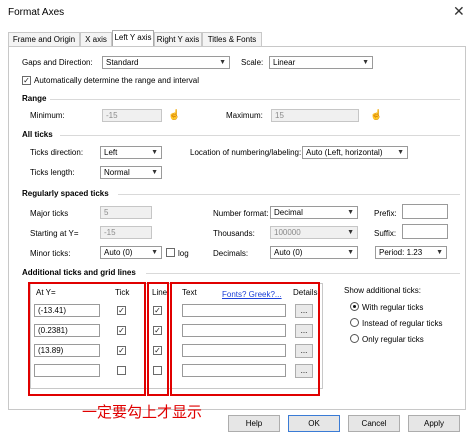 The height and width of the screenshot is (441, 474). What do you see at coordinates (402, 323) in the screenshot?
I see `instead-of-regular-label: Instead of regular ticks` at bounding box center [402, 323].